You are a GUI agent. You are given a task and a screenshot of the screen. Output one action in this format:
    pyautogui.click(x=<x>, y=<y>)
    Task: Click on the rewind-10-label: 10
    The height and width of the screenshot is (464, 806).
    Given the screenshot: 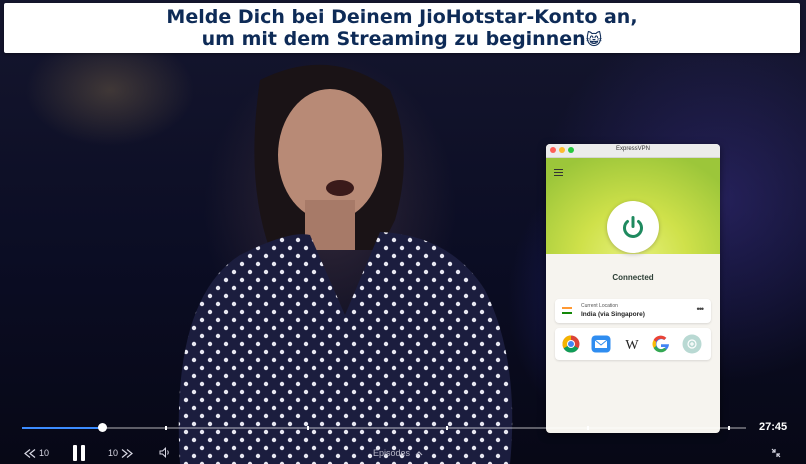 What is the action you would take?
    pyautogui.click(x=44, y=453)
    